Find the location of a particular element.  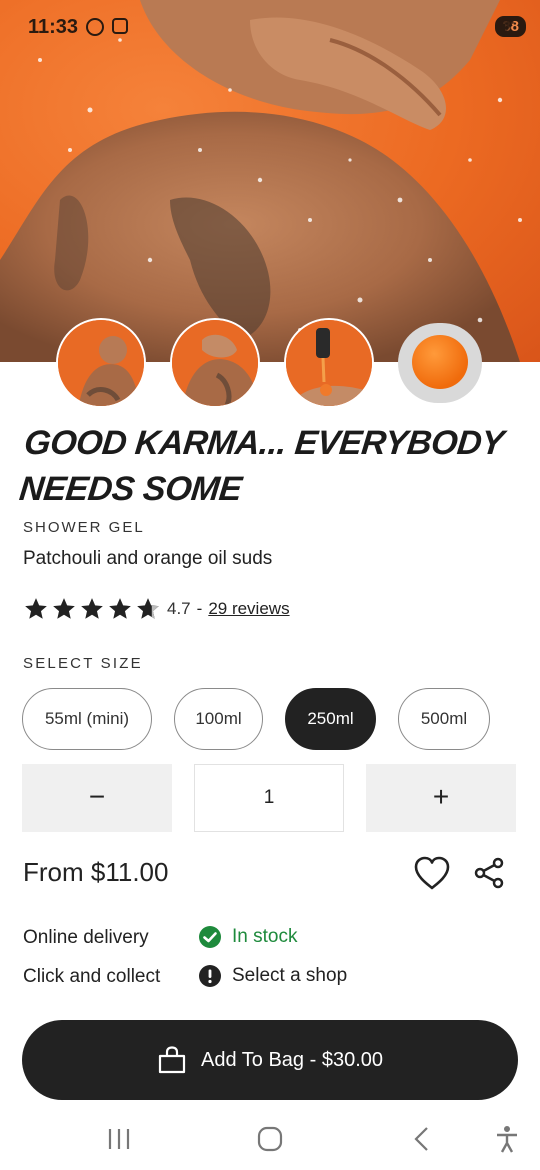

share-icon is located at coordinates (489, 873).